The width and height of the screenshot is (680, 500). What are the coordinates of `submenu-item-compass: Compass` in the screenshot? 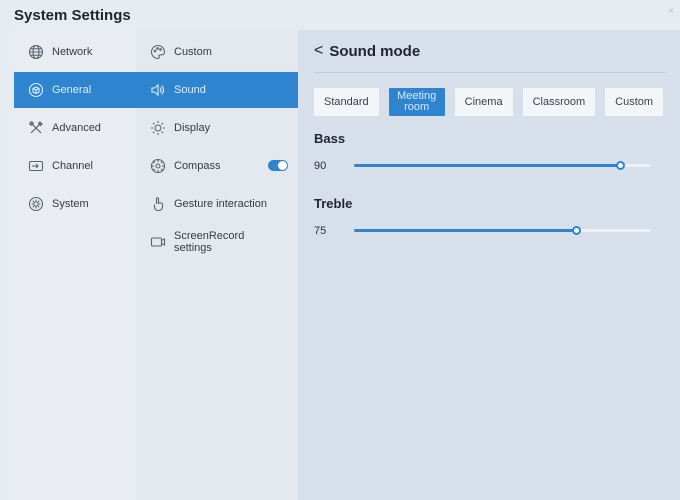 It's located at (217, 166).